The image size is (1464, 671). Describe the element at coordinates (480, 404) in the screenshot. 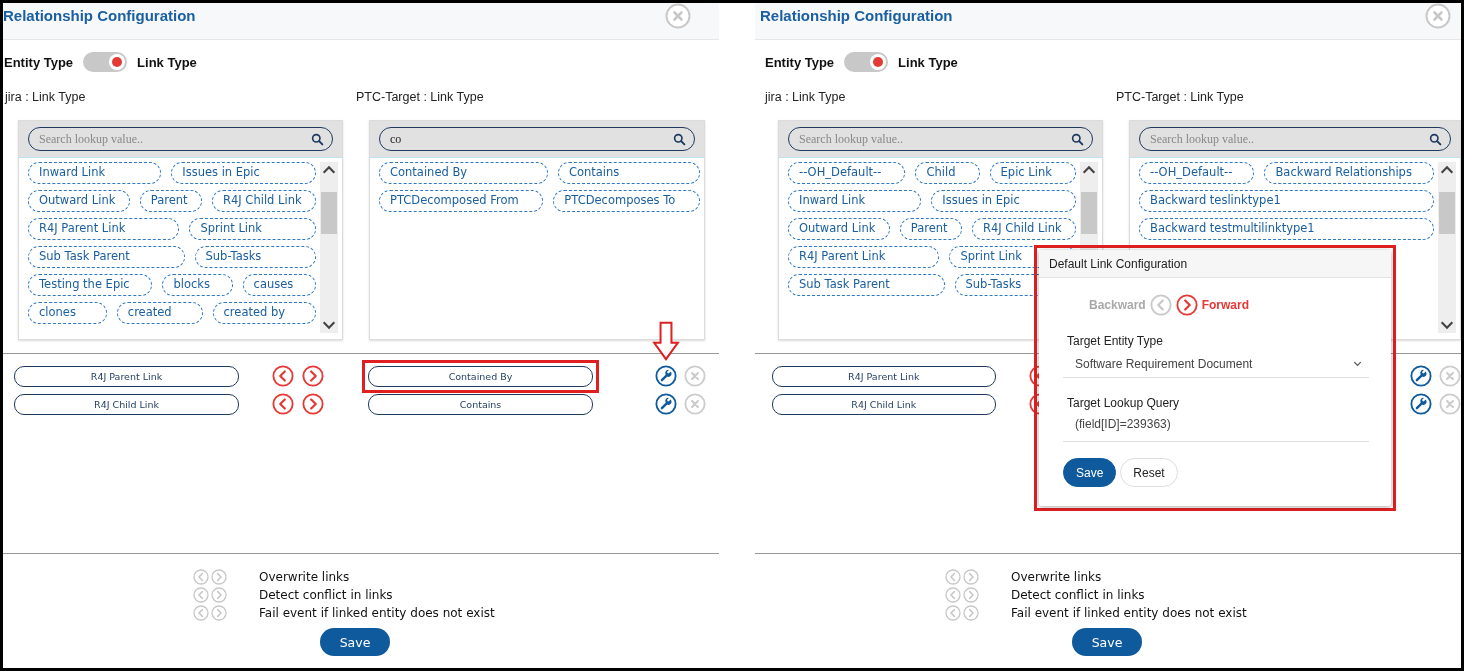

I see `mapped-link: Contains` at that location.